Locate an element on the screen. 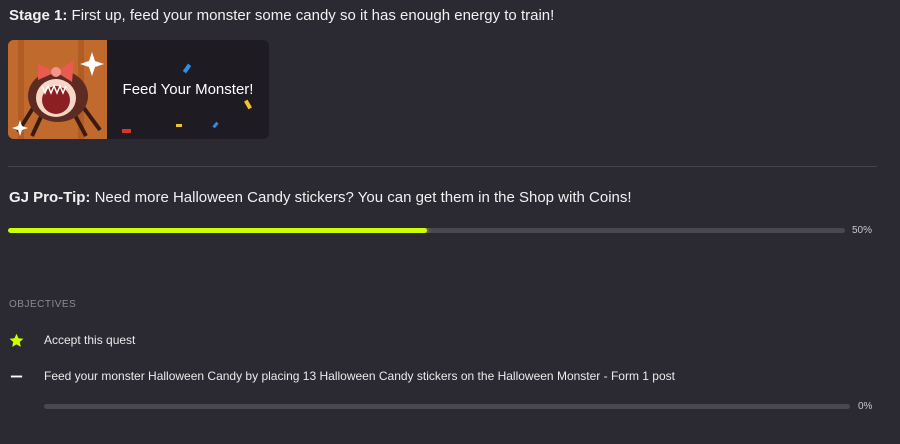 The width and height of the screenshot is (900, 444). objectives-heading: OBJECTIVES is located at coordinates (43, 304).